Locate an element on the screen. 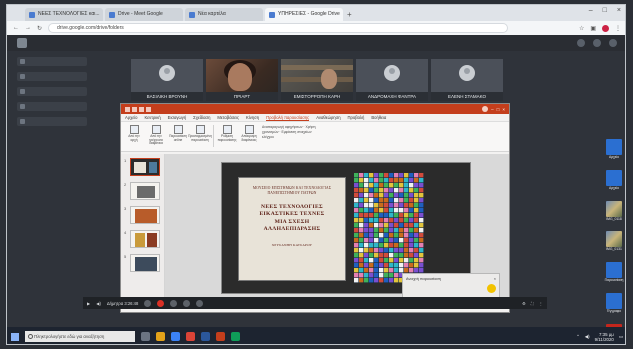 The image size is (633, 349). tab-help: Βοήθεια is located at coordinates (378, 117).